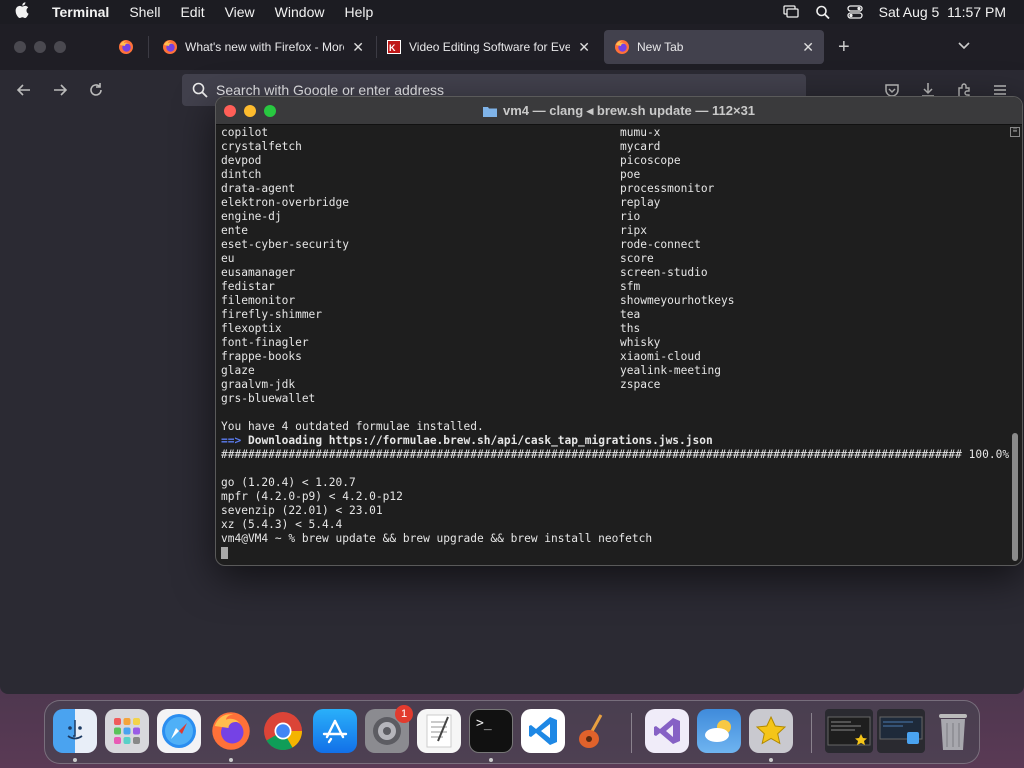  What do you see at coordinates (352, 426) in the screenshot?
I see `outdated-message: You have 4 outdated formulae installed.` at bounding box center [352, 426].